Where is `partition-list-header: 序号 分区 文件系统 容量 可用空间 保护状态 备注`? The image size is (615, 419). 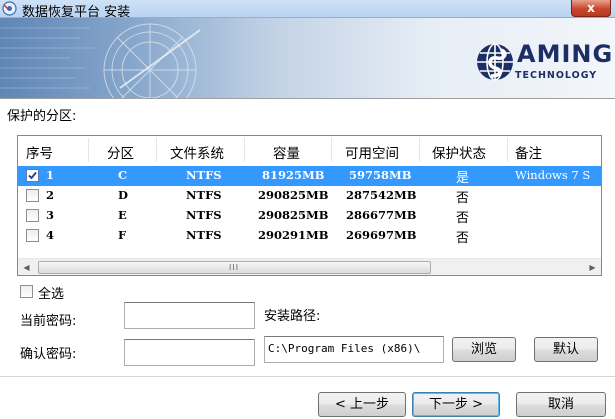 partition-list-header: 序号 分区 文件系统 容量 可用空间 保护状态 备注 is located at coordinates (309, 150).